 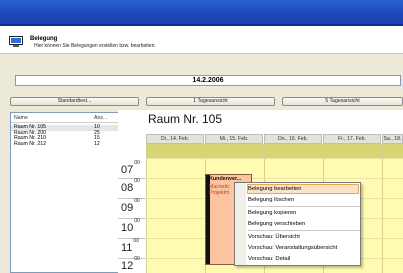 I want to click on menu-icon-strip, so click(x=240, y=224).